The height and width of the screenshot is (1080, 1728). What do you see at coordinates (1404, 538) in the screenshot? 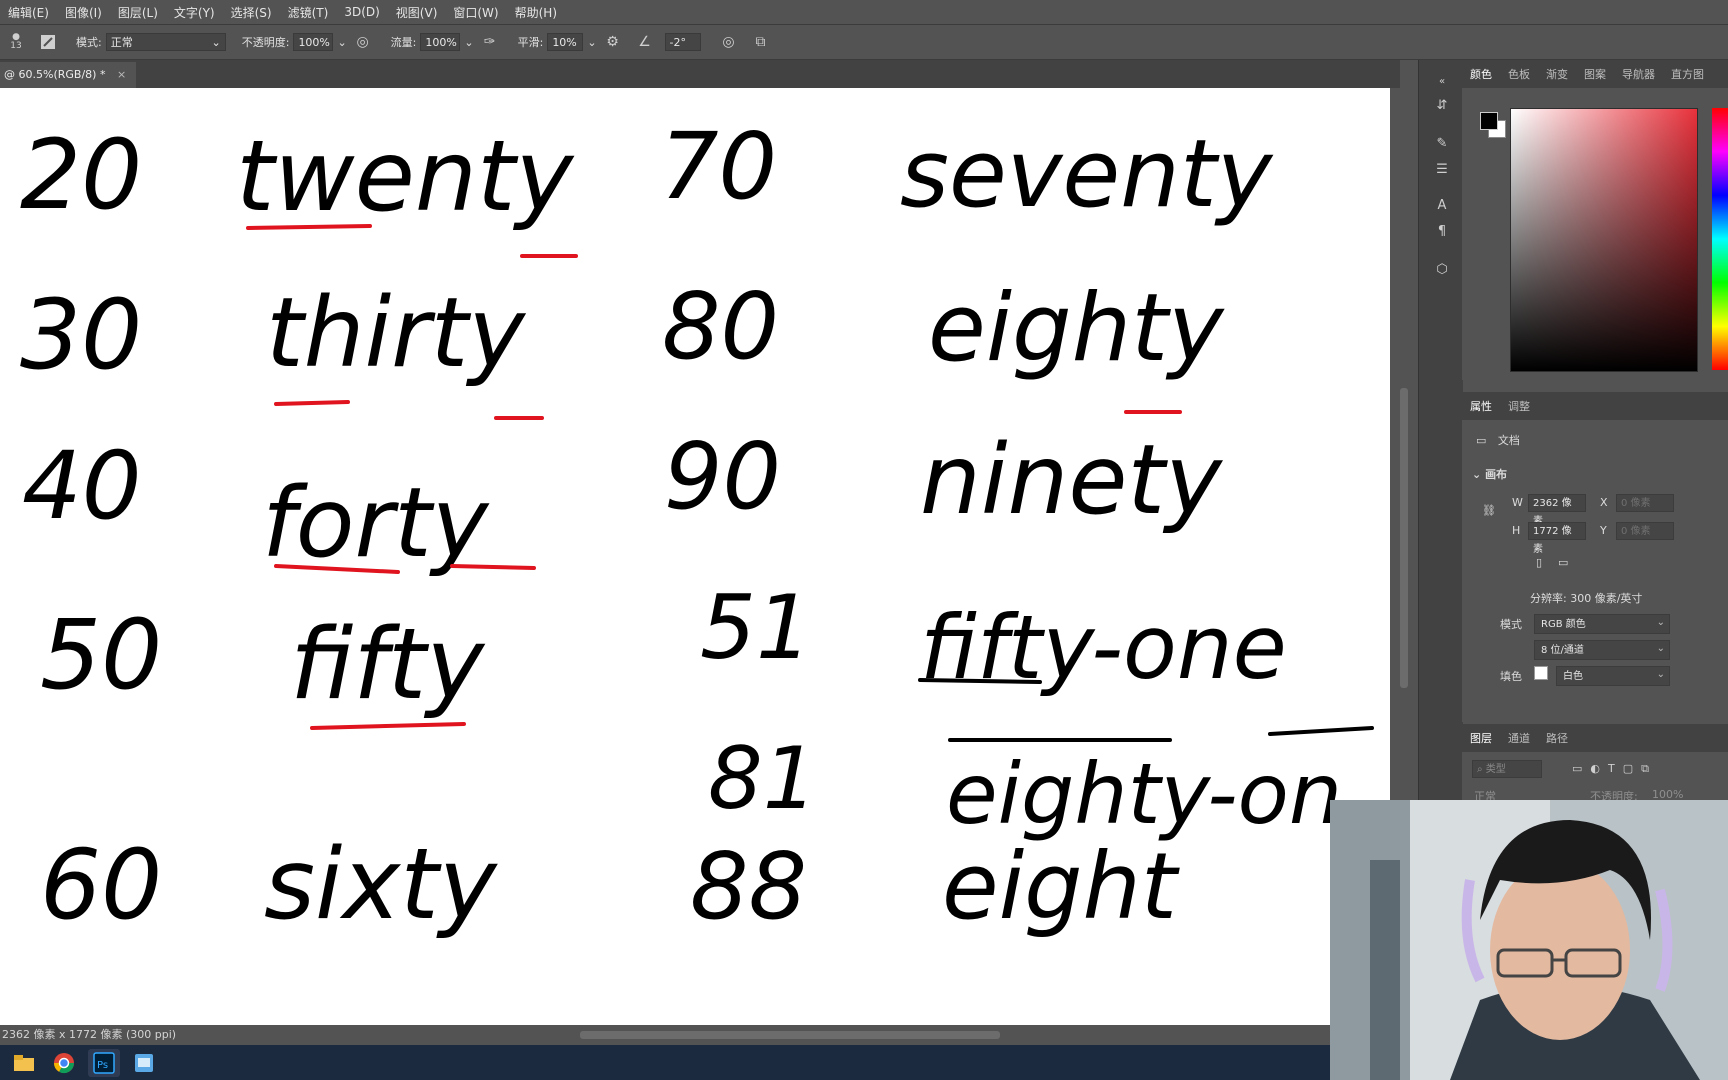
I see `scroll-thumb` at bounding box center [1404, 538].